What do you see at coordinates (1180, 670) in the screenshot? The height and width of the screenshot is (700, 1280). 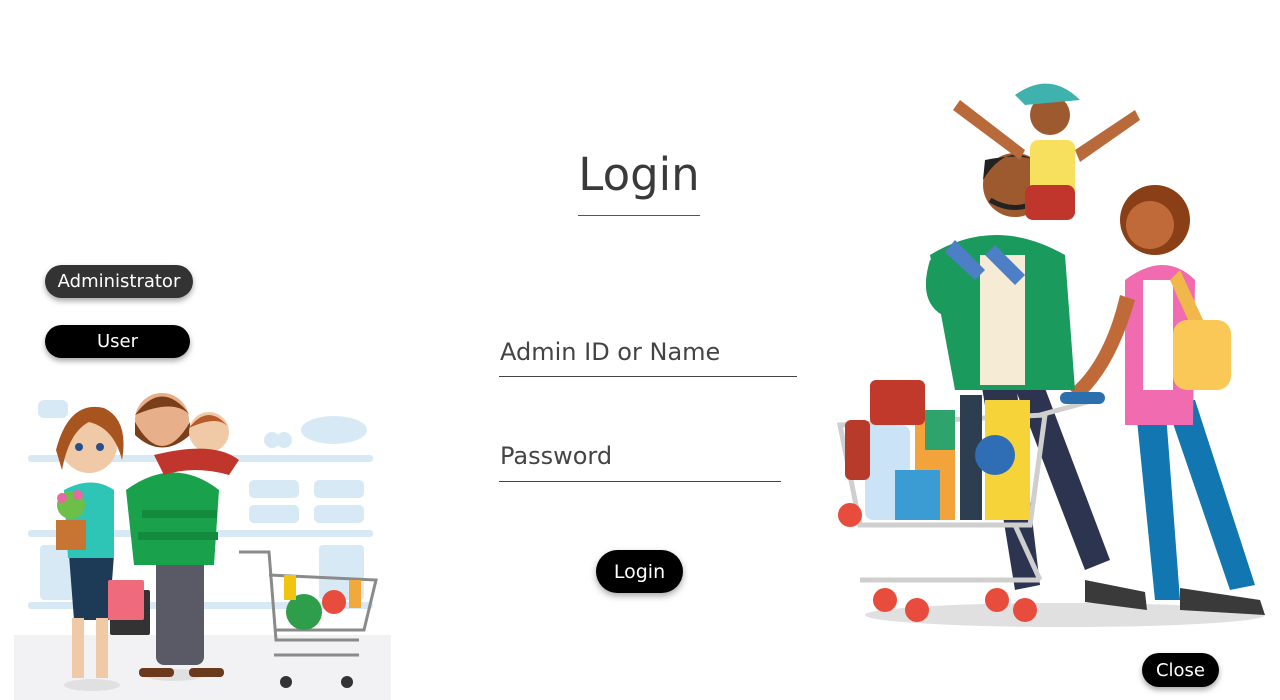 I see `close-button: Close` at bounding box center [1180, 670].